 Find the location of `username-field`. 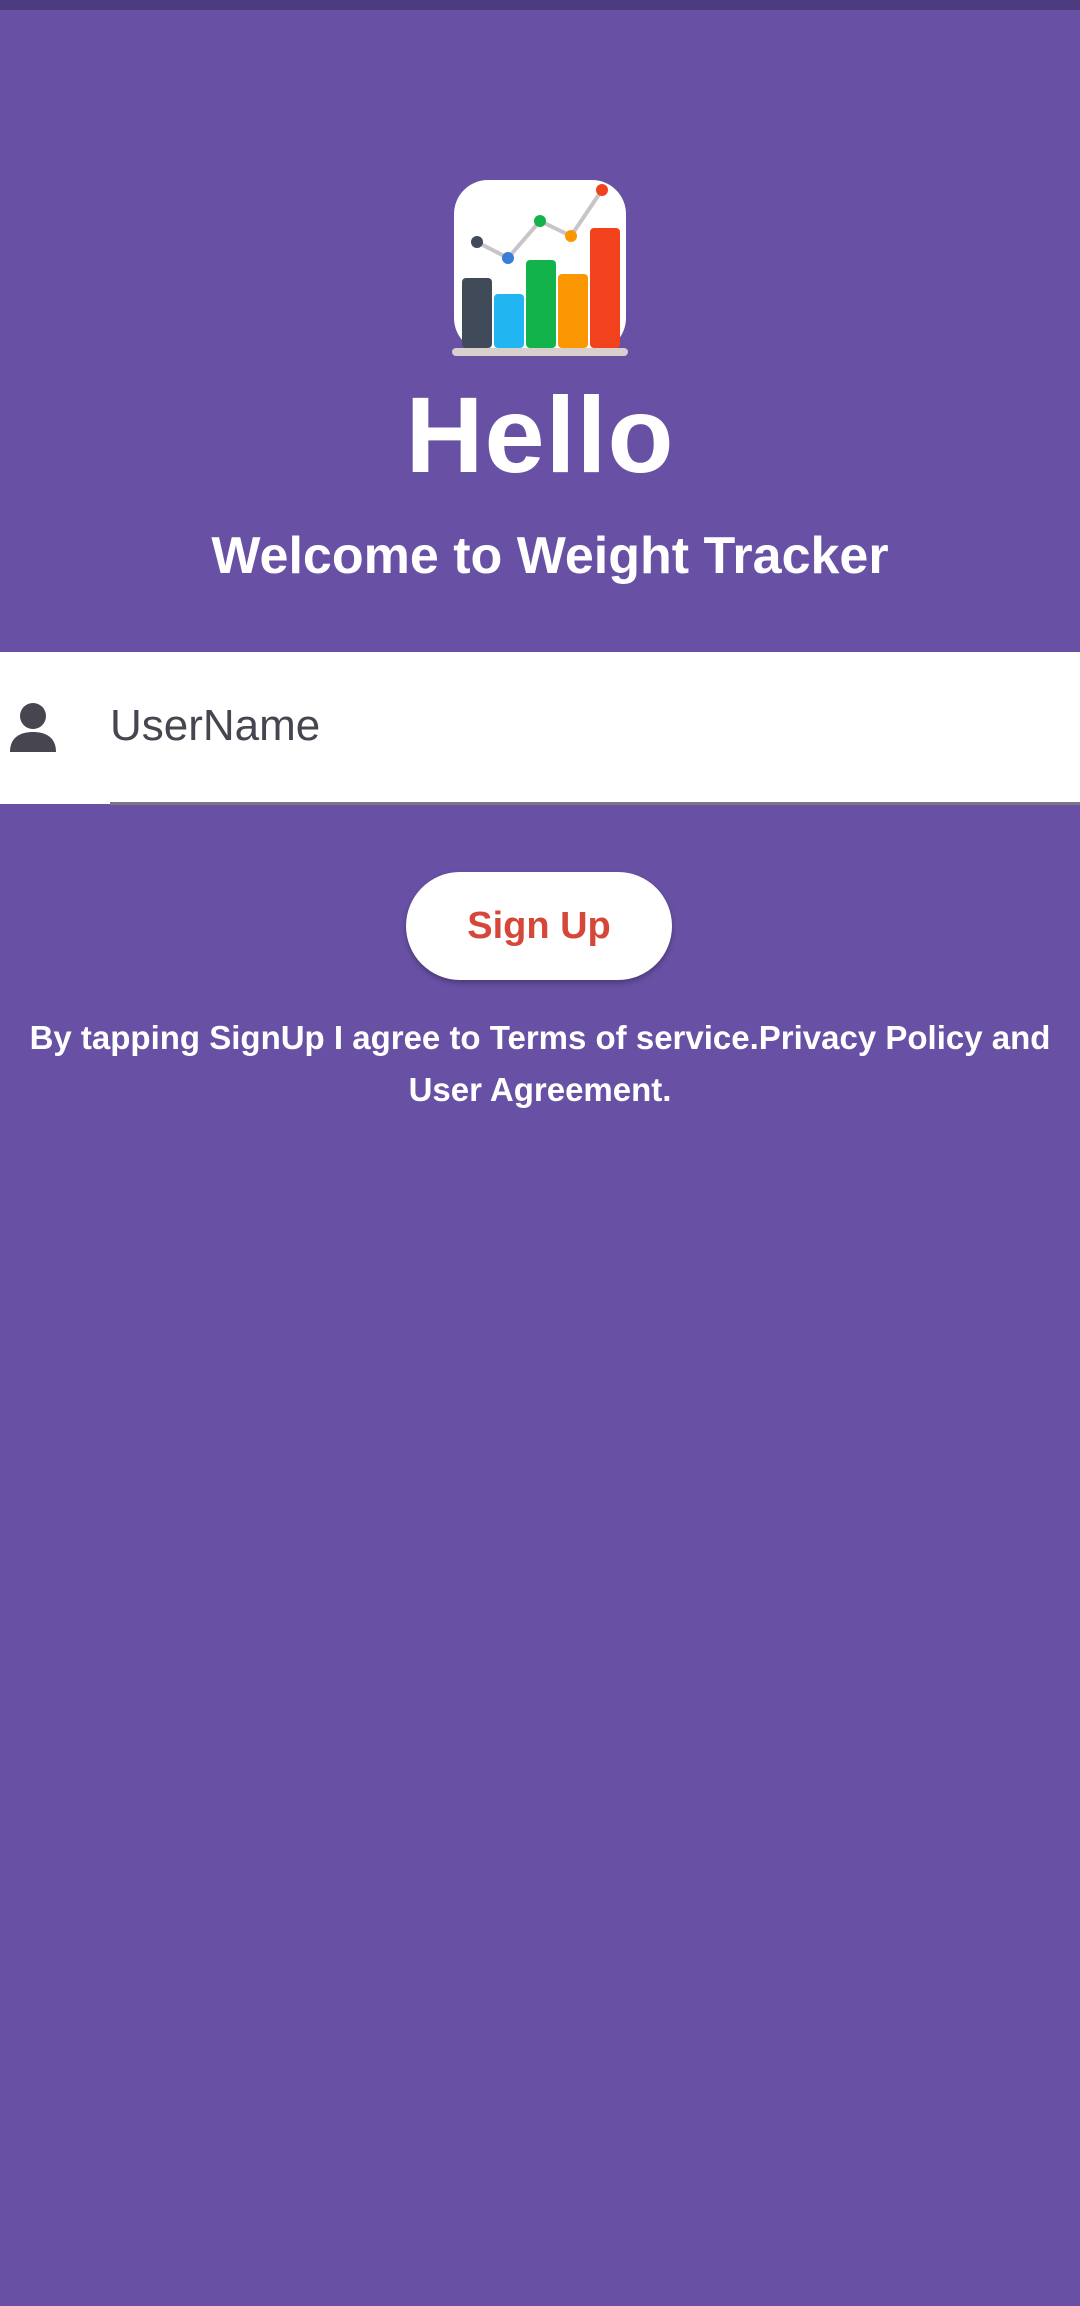

username-field is located at coordinates (540, 728).